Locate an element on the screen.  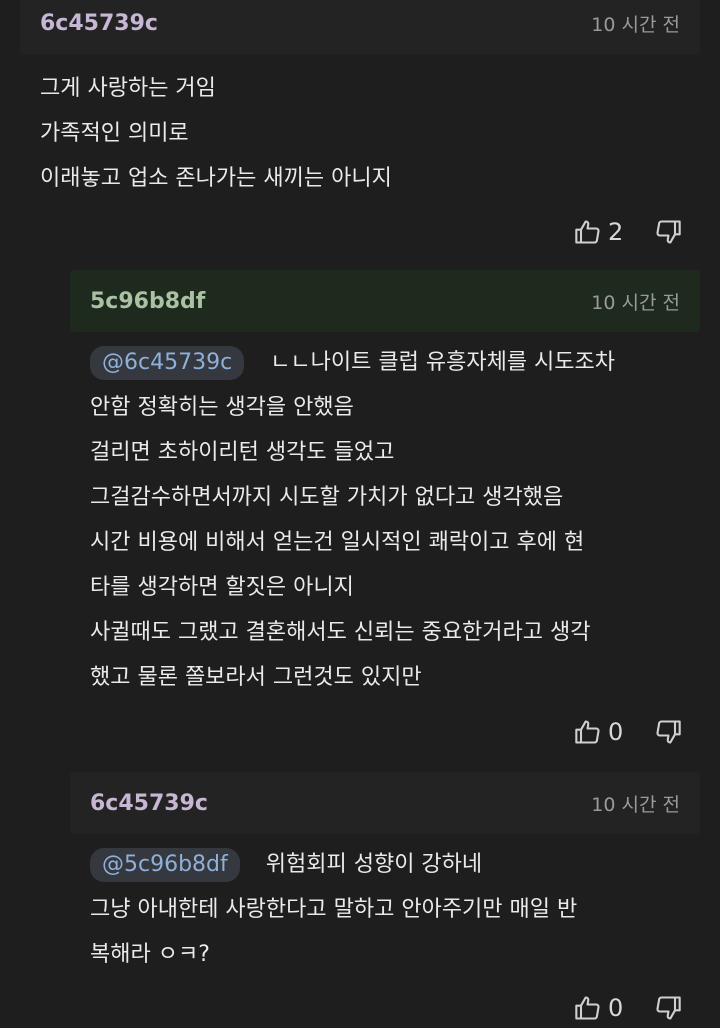
comment-author: 5c96b8df is located at coordinates (147, 301).